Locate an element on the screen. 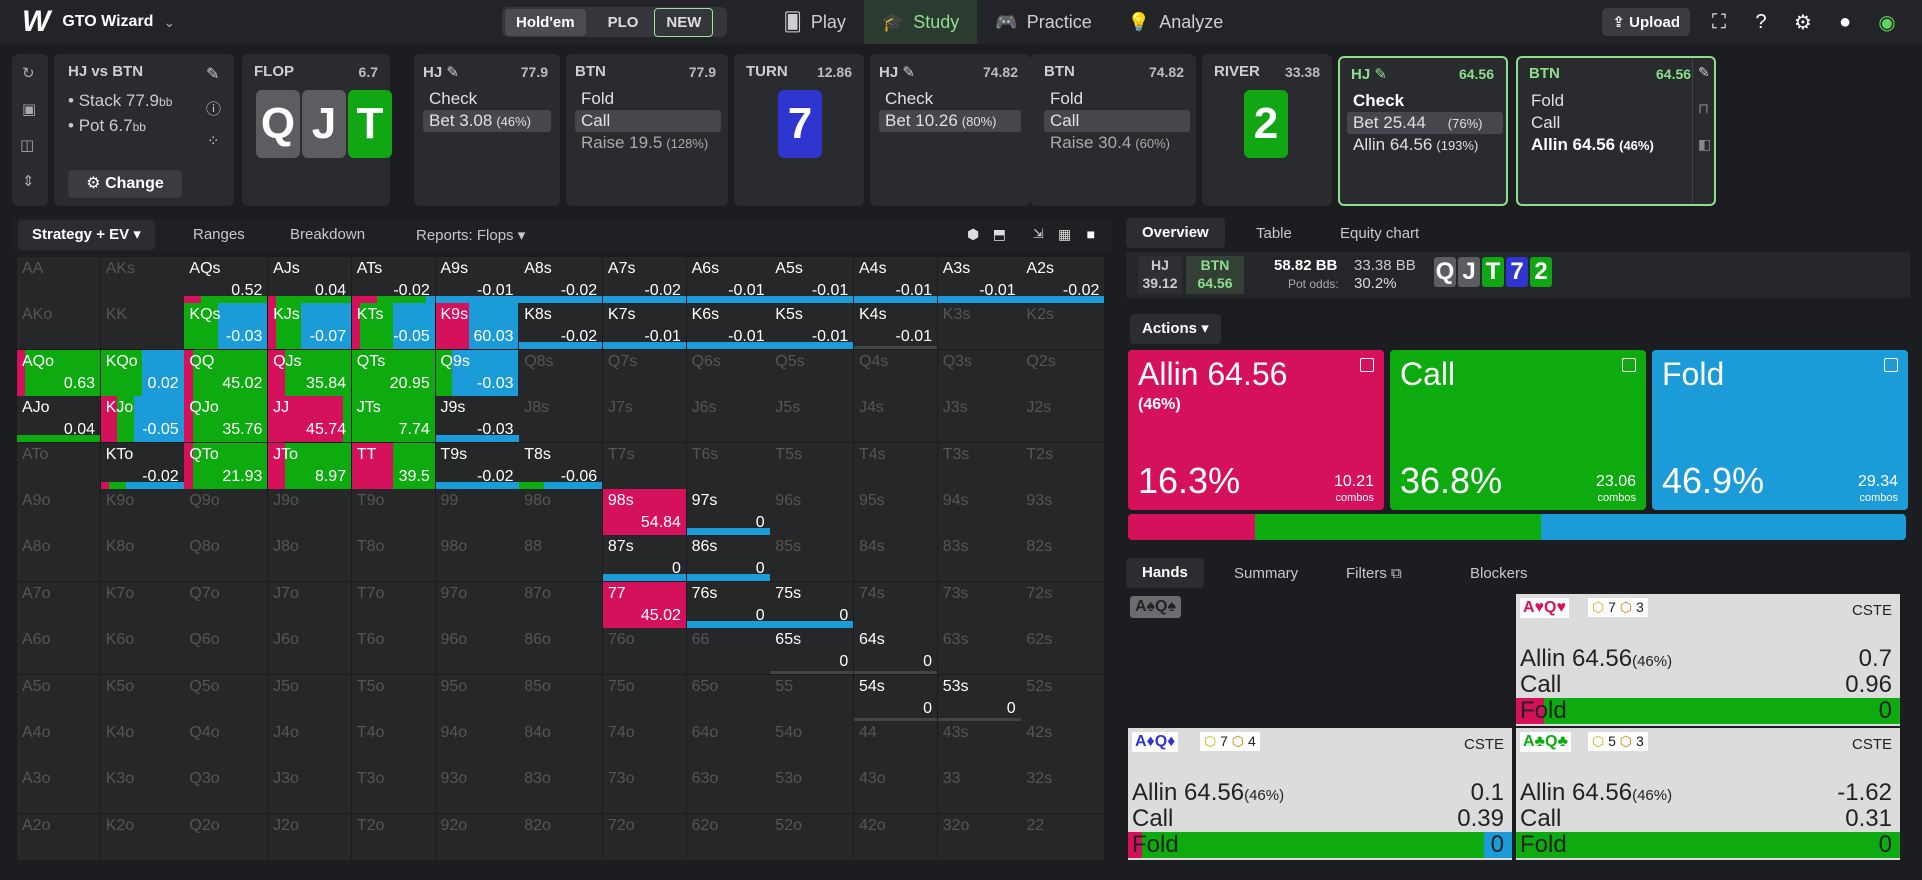 This screenshot has width=1922, height=880. matrix-cell-Q8s: Q8s is located at coordinates (561, 372).